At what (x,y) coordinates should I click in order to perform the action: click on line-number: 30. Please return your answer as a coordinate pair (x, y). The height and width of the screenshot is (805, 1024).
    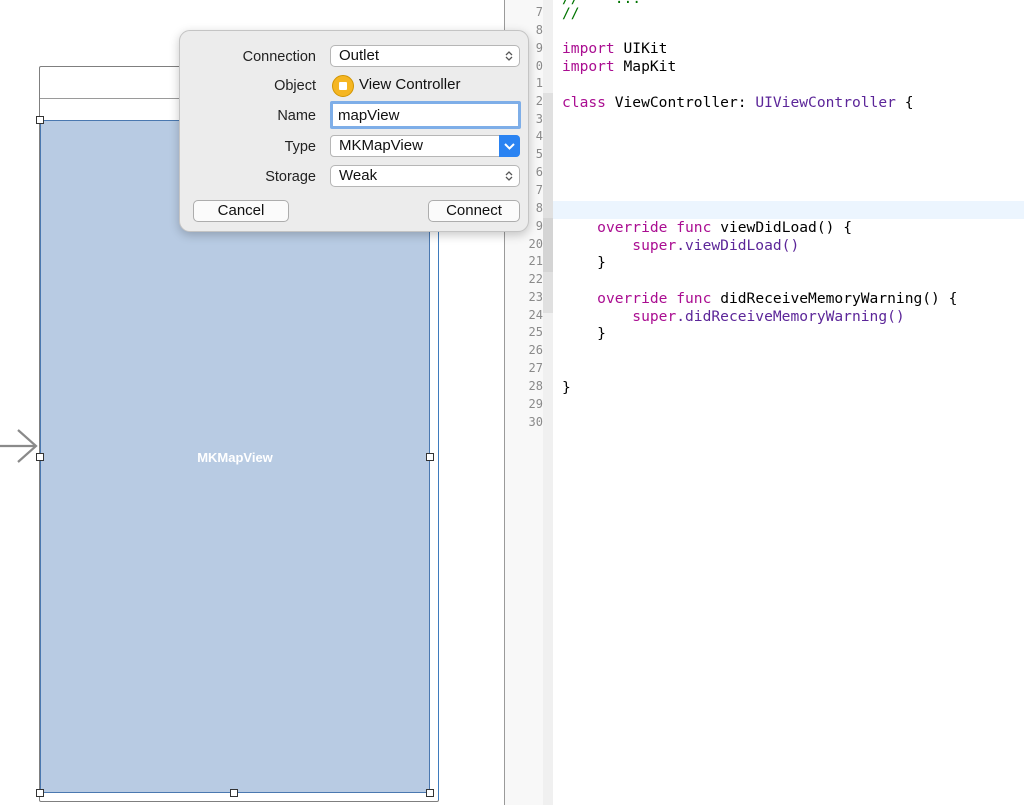
    Looking at the image, I should click on (535, 422).